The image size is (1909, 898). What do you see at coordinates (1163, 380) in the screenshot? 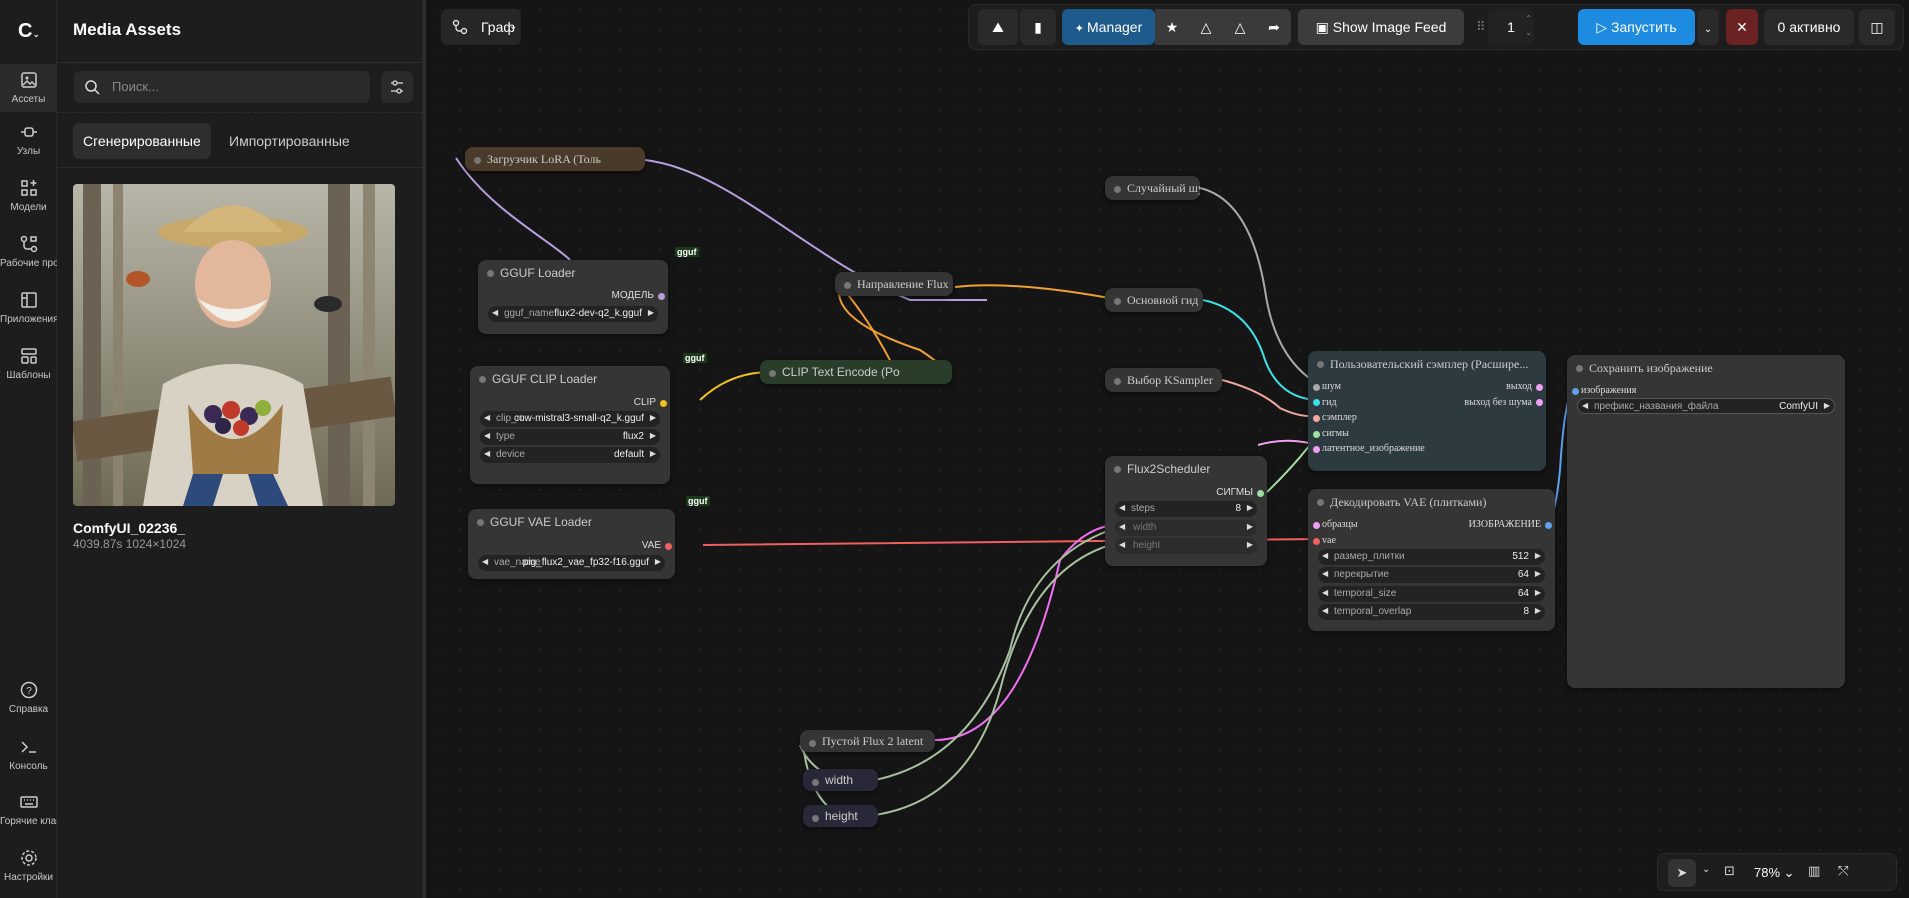
I see `node-ksampler-select: Выбор KSampler` at bounding box center [1163, 380].